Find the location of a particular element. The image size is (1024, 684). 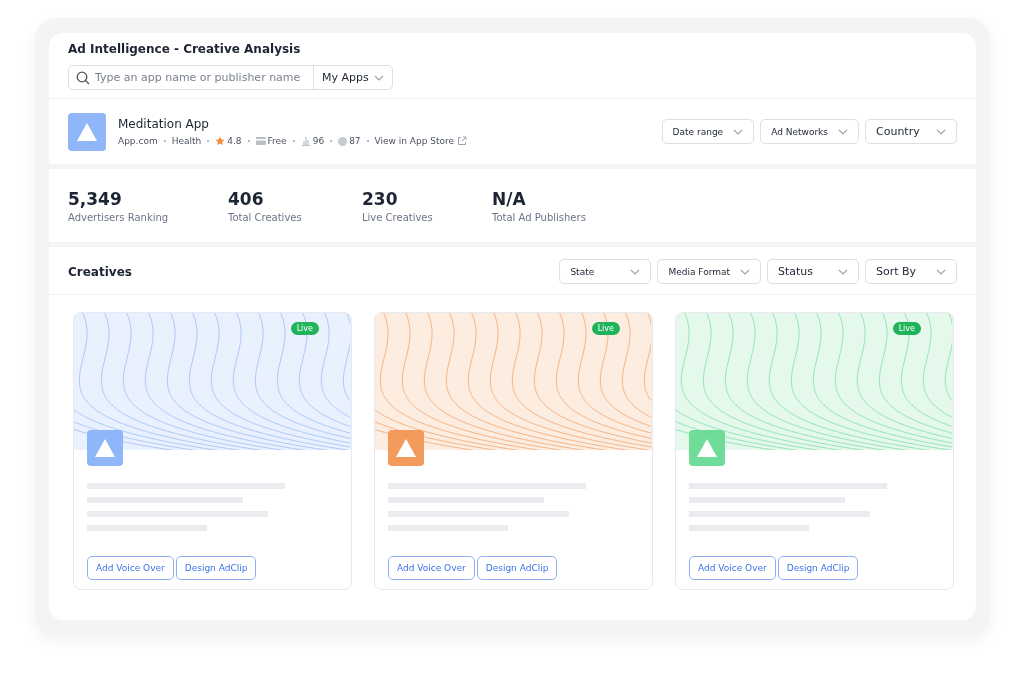

my-apps-dropdown: My Apps is located at coordinates (353, 77).